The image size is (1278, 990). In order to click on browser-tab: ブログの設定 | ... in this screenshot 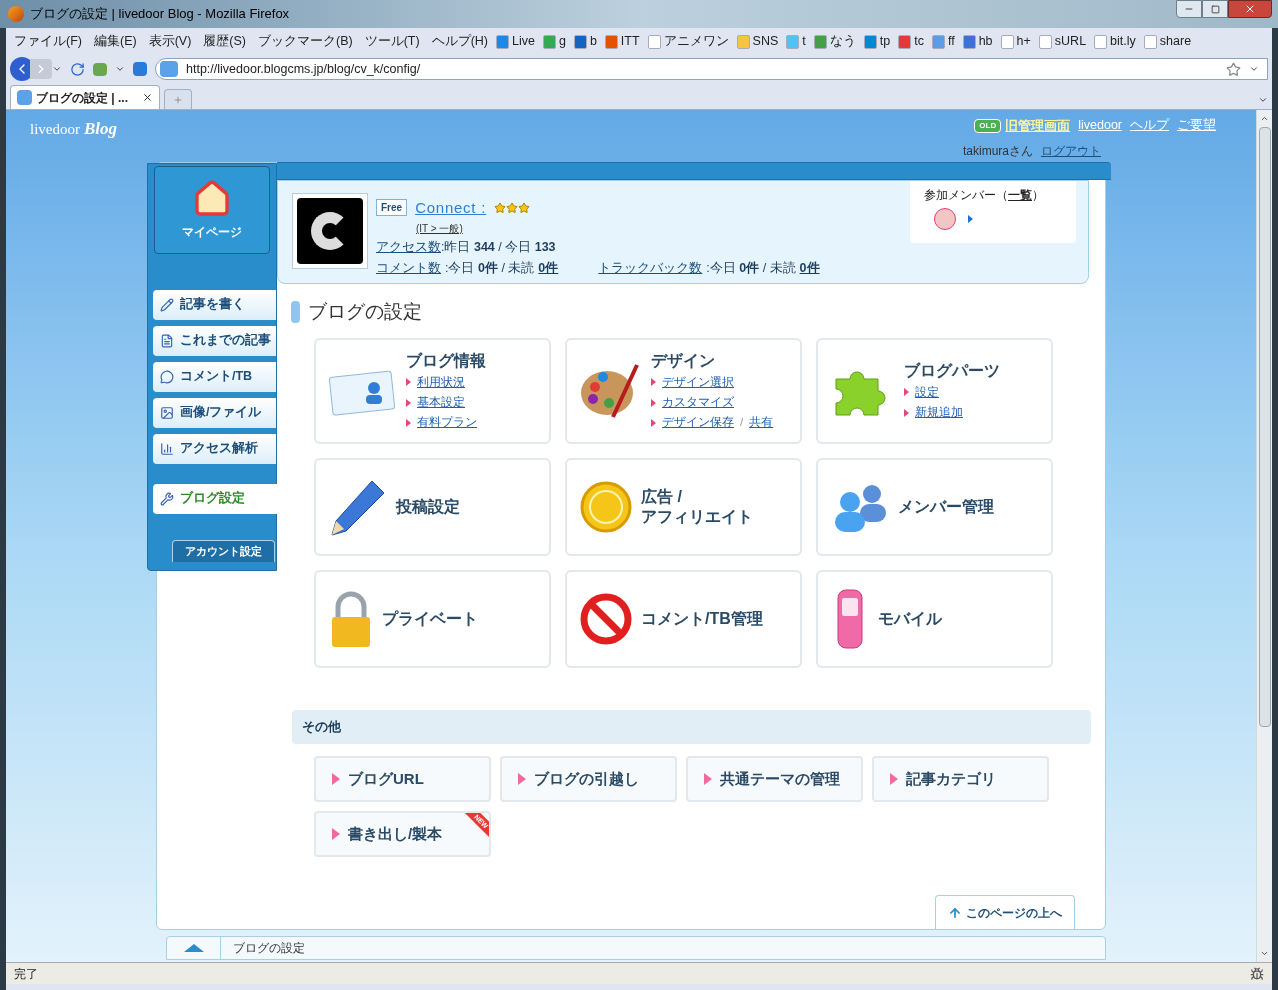, I will do `click(85, 97)`.